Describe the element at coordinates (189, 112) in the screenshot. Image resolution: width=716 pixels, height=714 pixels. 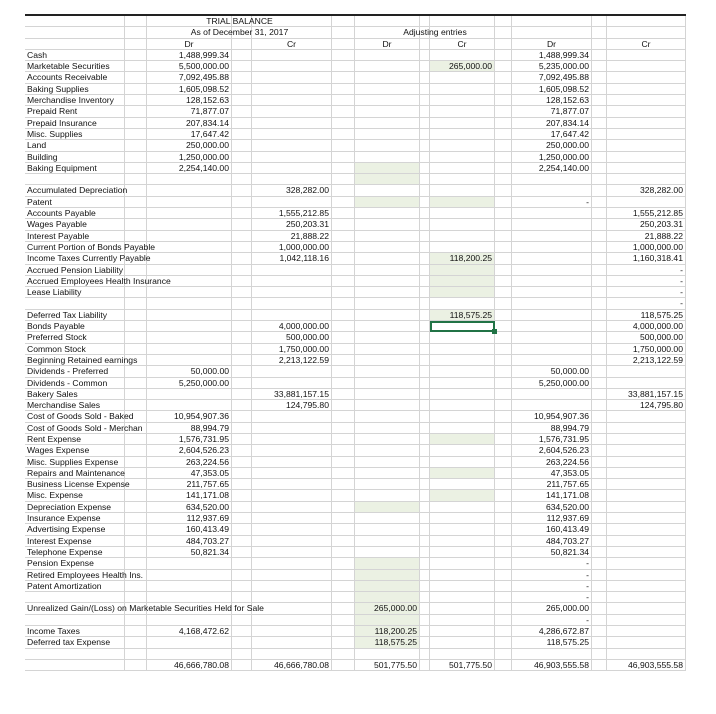
I see `trial-dr-cell: 71,877.07` at that location.